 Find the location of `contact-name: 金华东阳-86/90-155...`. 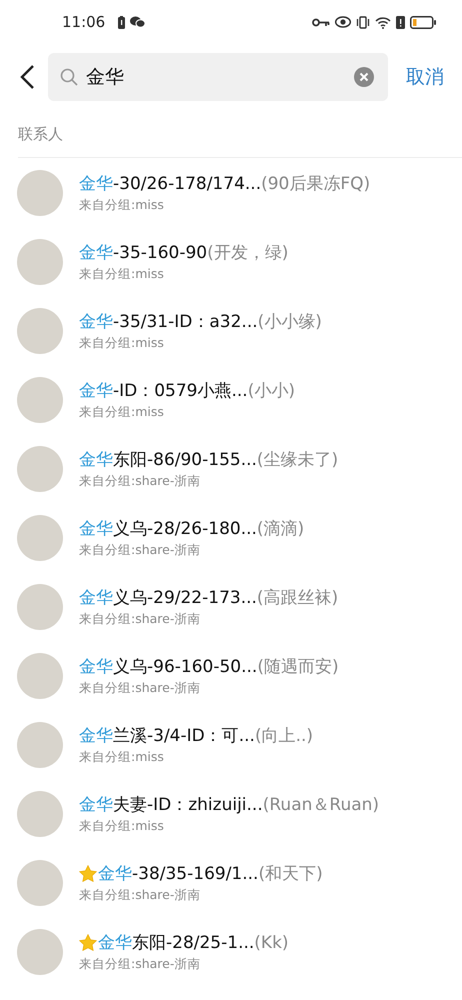

contact-name: 金华东阳-86/90-155... is located at coordinates (168, 459).